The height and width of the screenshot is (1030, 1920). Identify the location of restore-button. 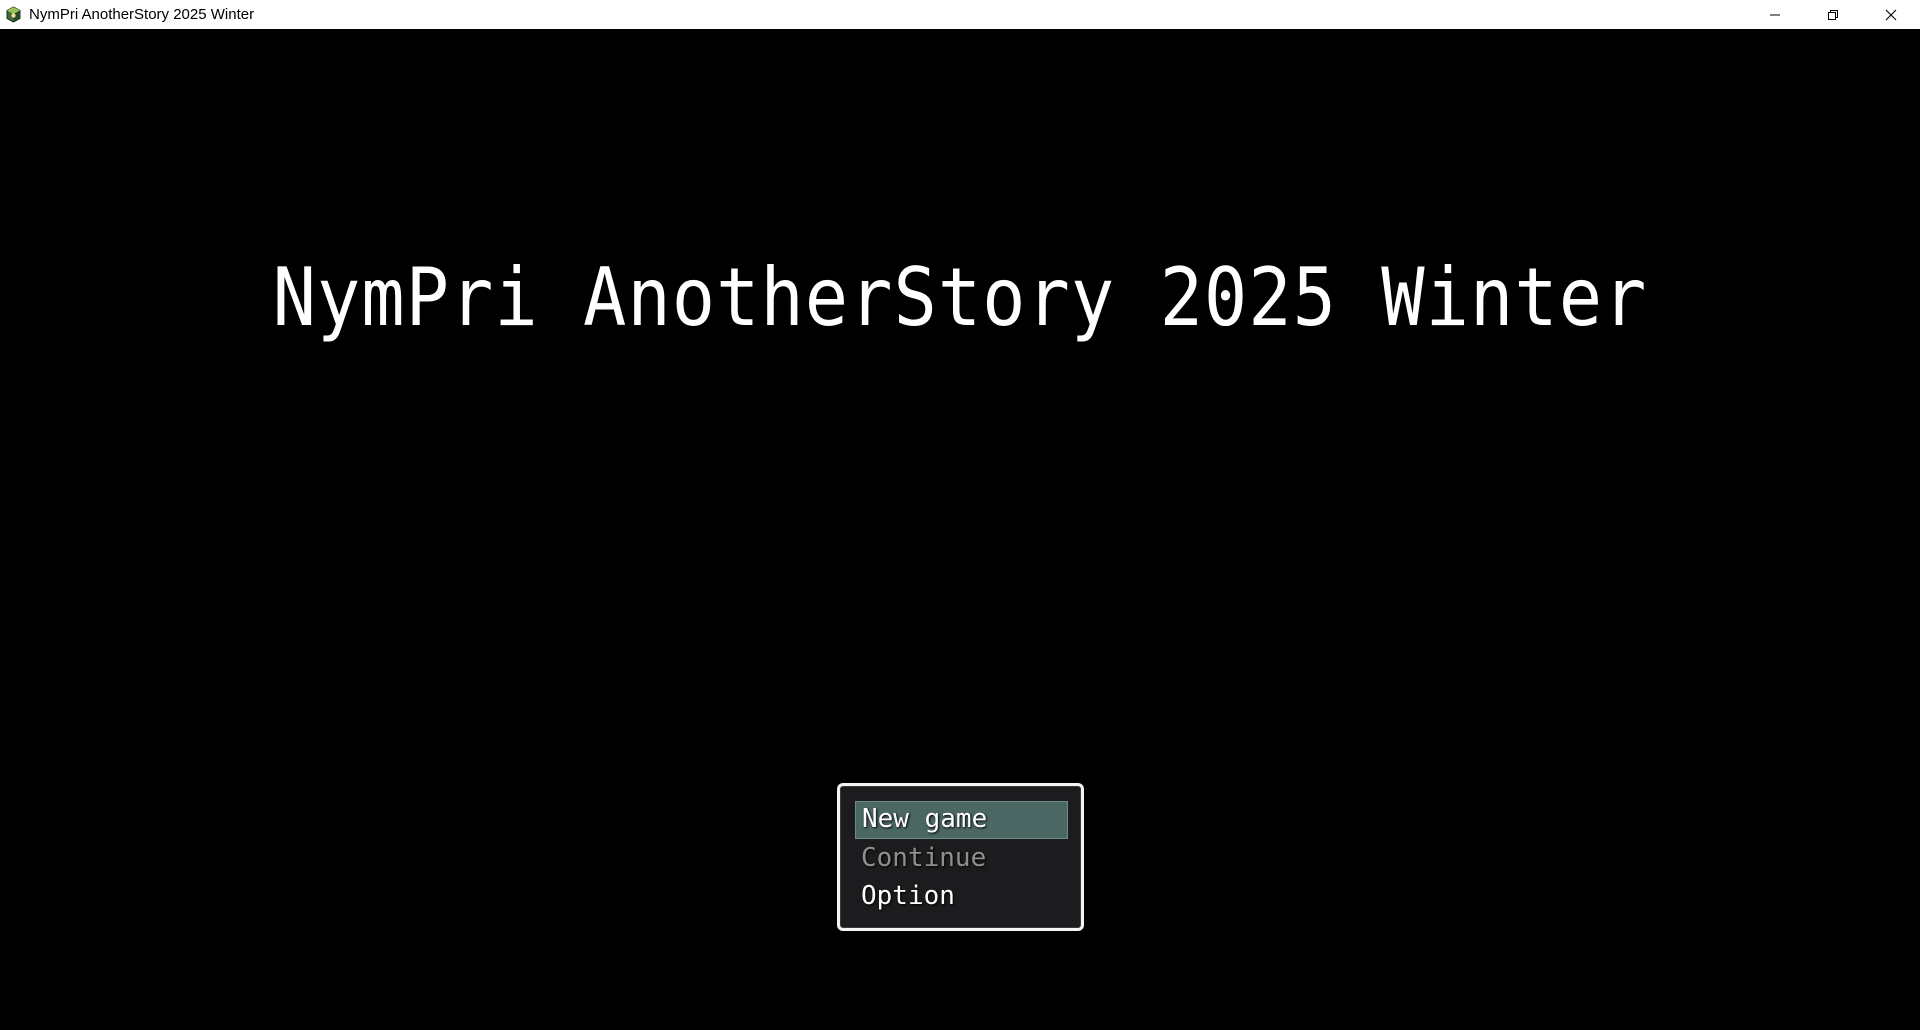
(1833, 14).